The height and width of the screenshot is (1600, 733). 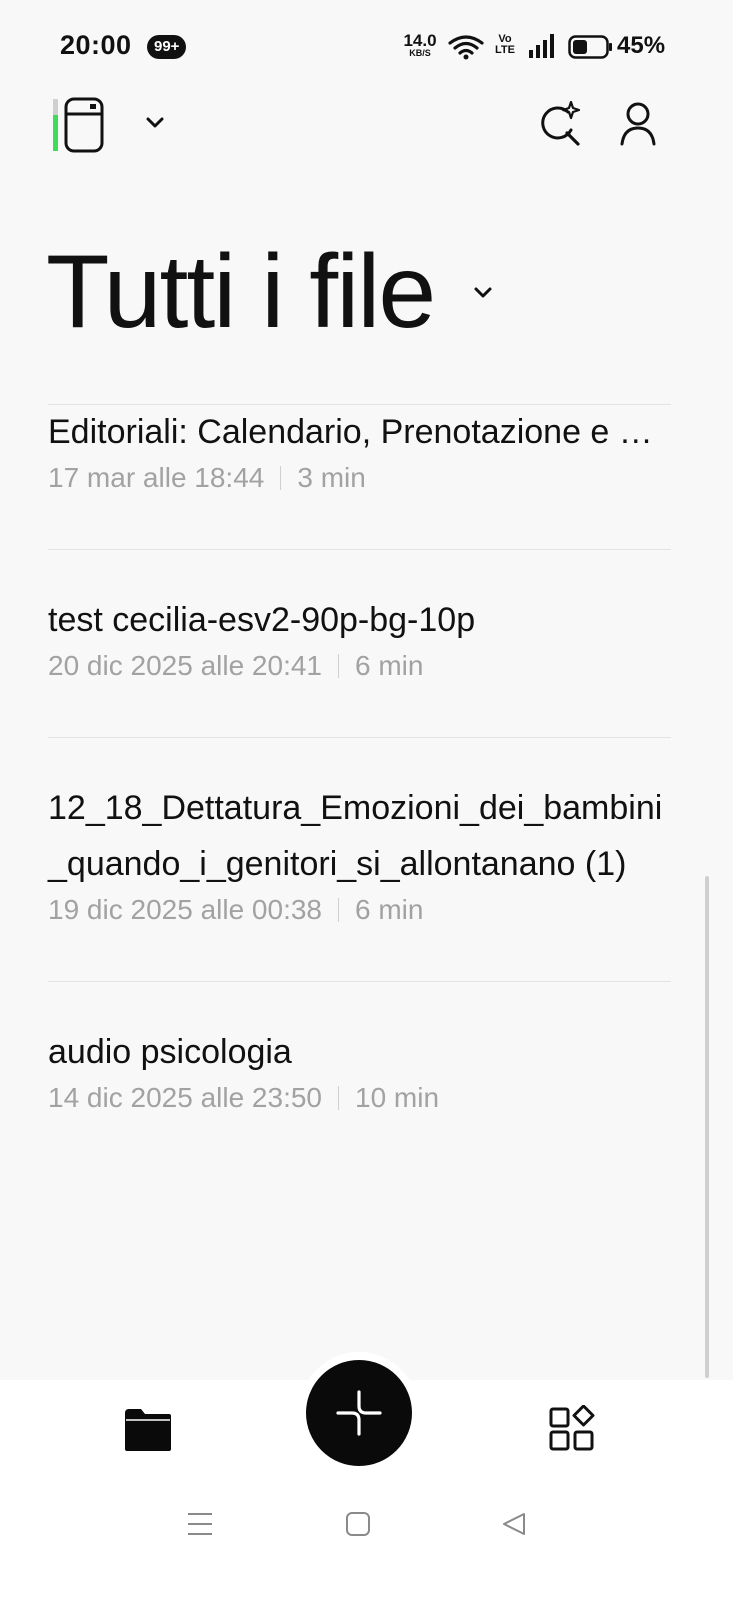 I want to click on apps-grid-icon, so click(x=573, y=1431).